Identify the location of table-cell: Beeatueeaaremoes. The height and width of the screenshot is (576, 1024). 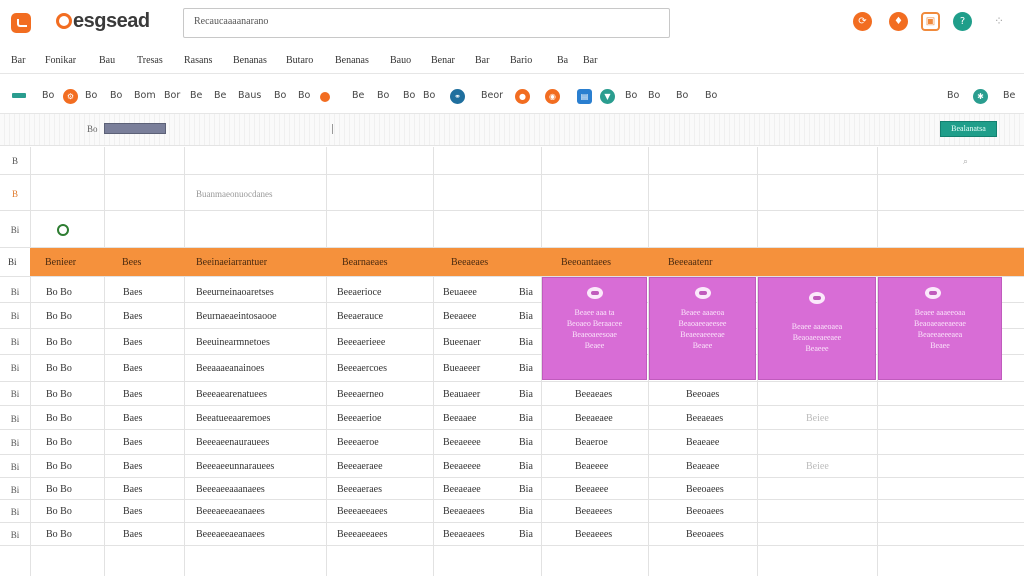
(233, 418).